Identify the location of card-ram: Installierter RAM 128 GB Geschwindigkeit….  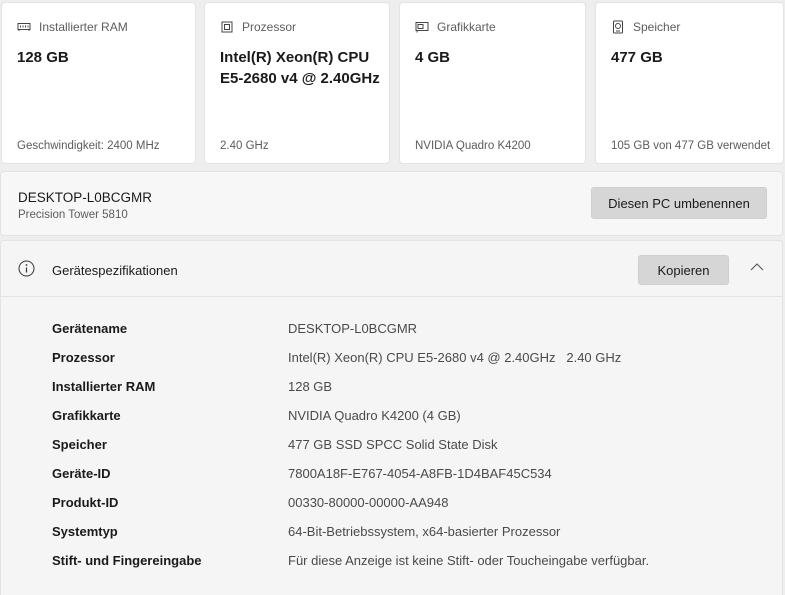
(98, 83).